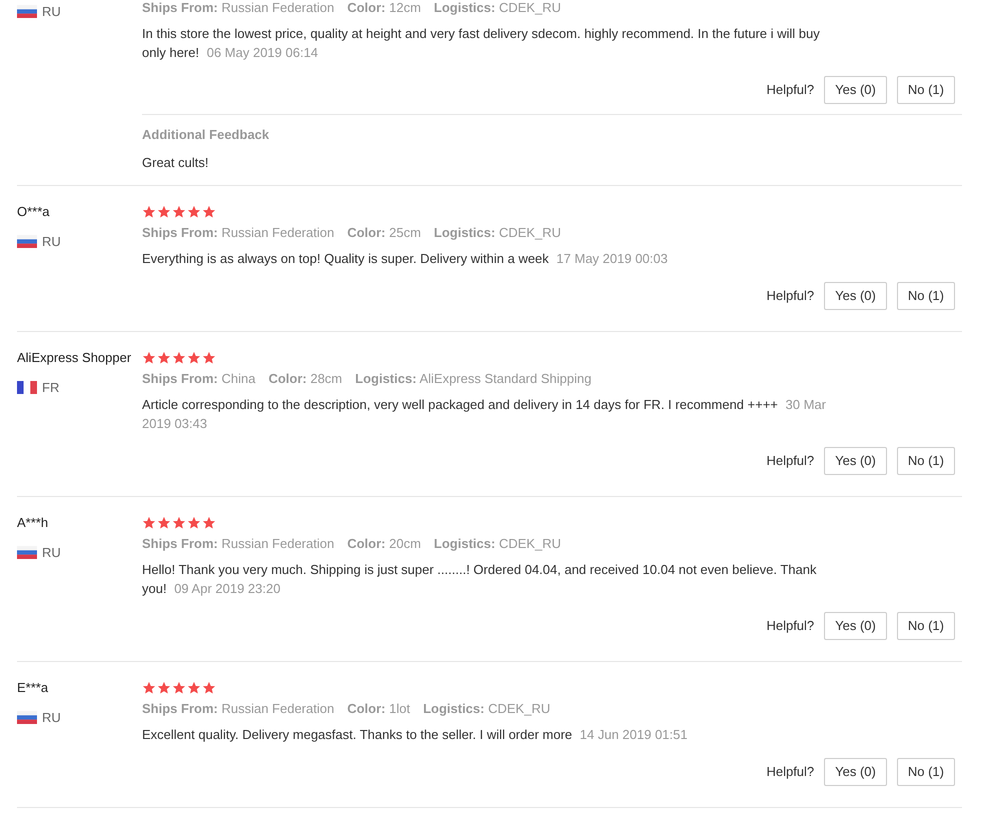 The width and height of the screenshot is (984, 813). I want to click on reviewer-name: A***h, so click(33, 523).